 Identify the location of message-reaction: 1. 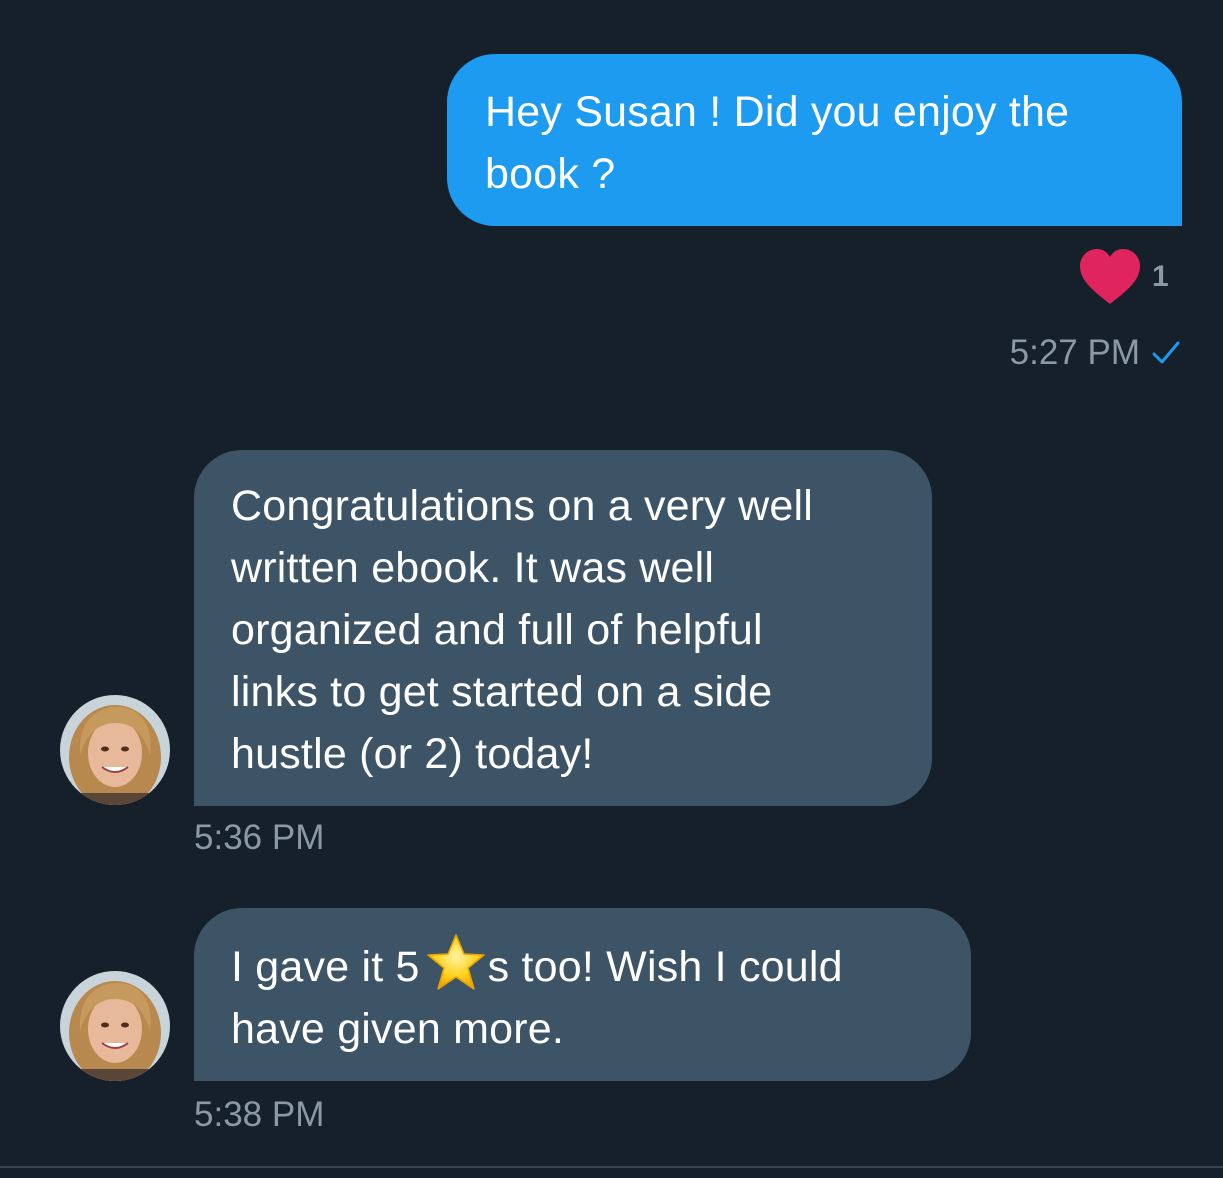
(1123, 277).